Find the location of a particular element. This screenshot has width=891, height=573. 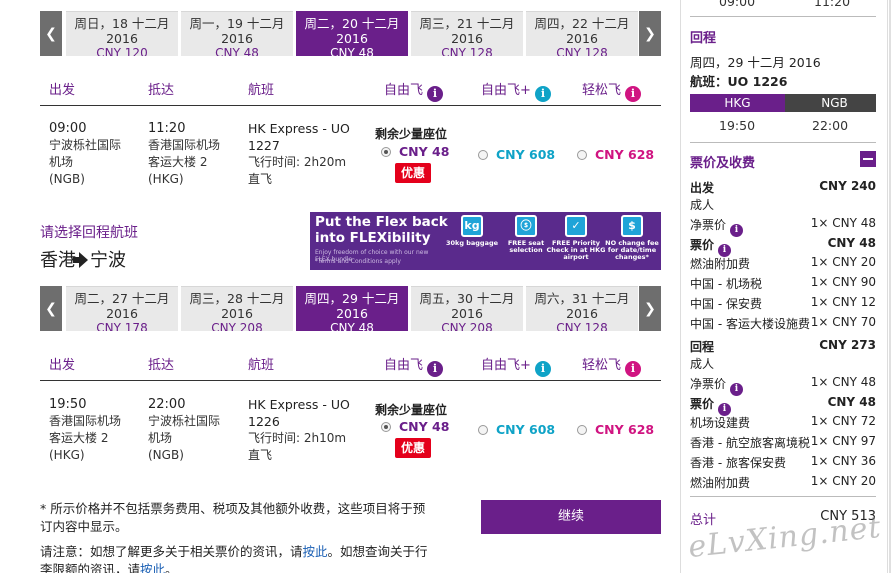

fee-value: CNY 48 is located at coordinates (851, 242).